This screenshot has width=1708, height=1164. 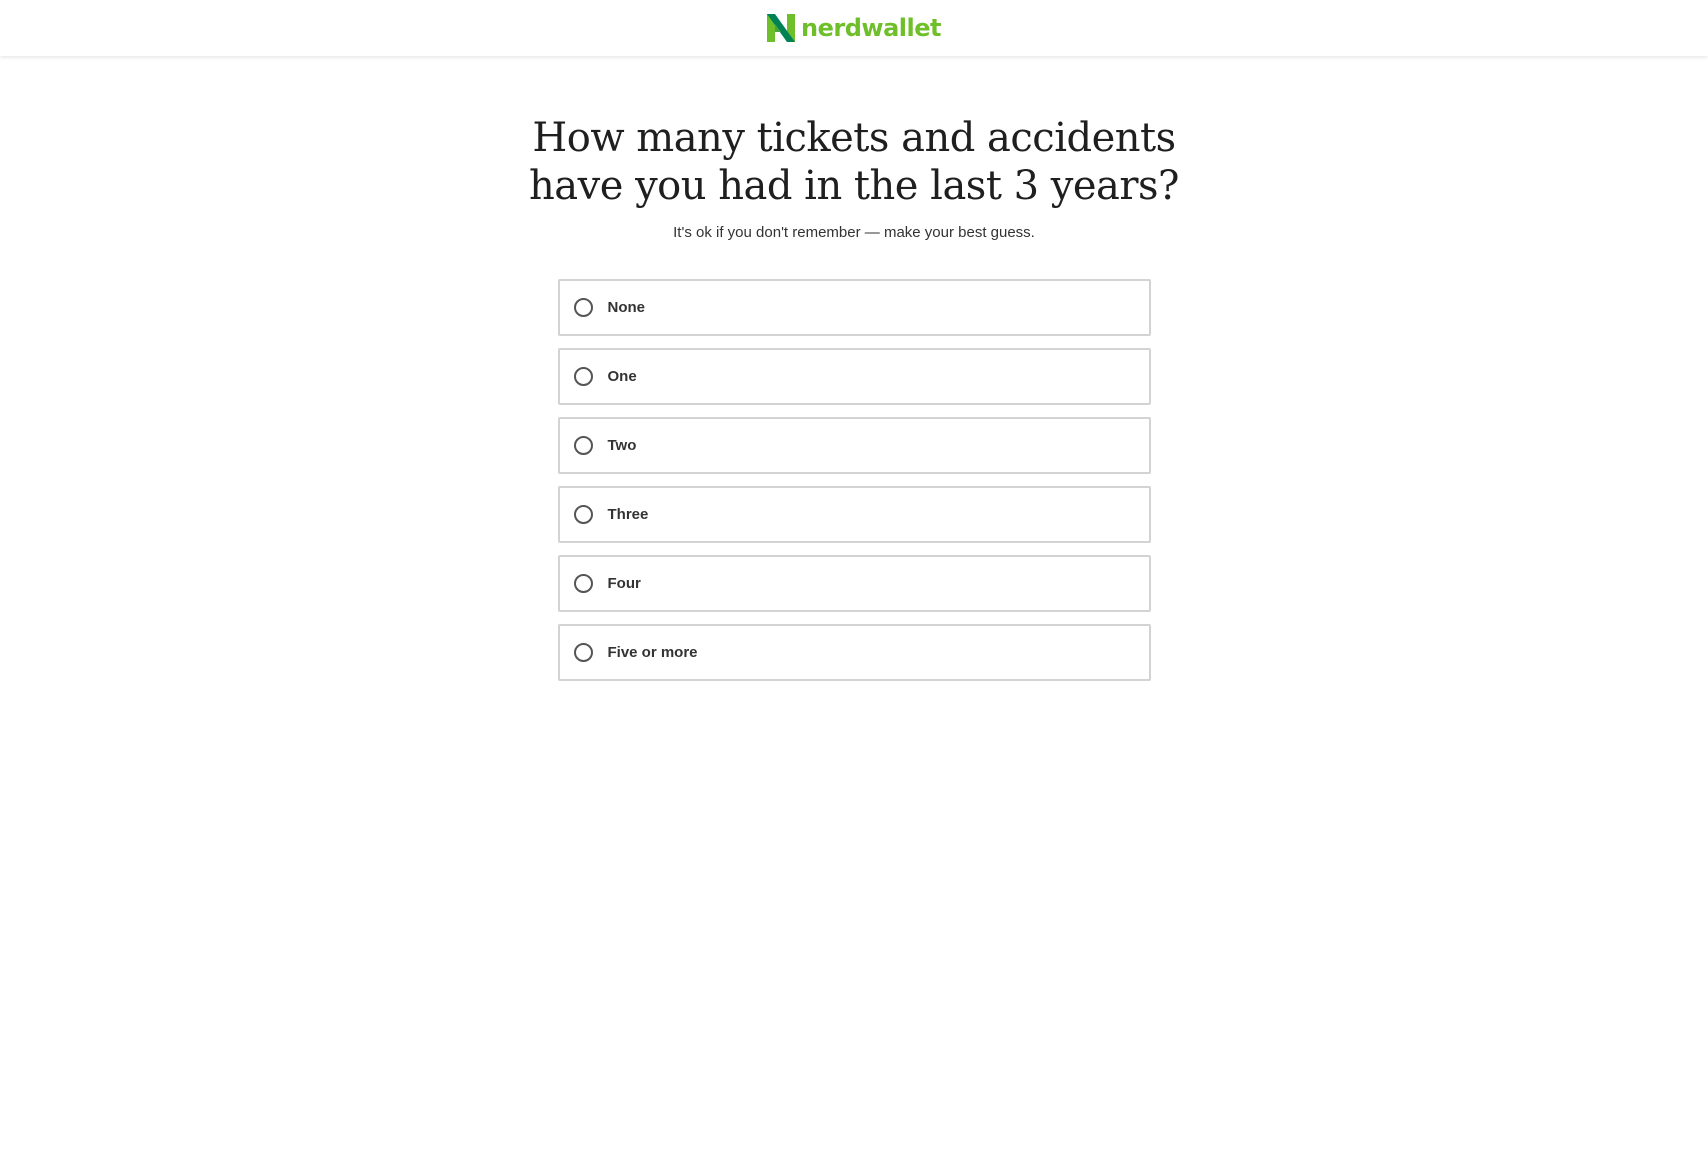 What do you see at coordinates (854, 480) in the screenshot?
I see `answer-options: None One Two Three Four Five or more` at bounding box center [854, 480].